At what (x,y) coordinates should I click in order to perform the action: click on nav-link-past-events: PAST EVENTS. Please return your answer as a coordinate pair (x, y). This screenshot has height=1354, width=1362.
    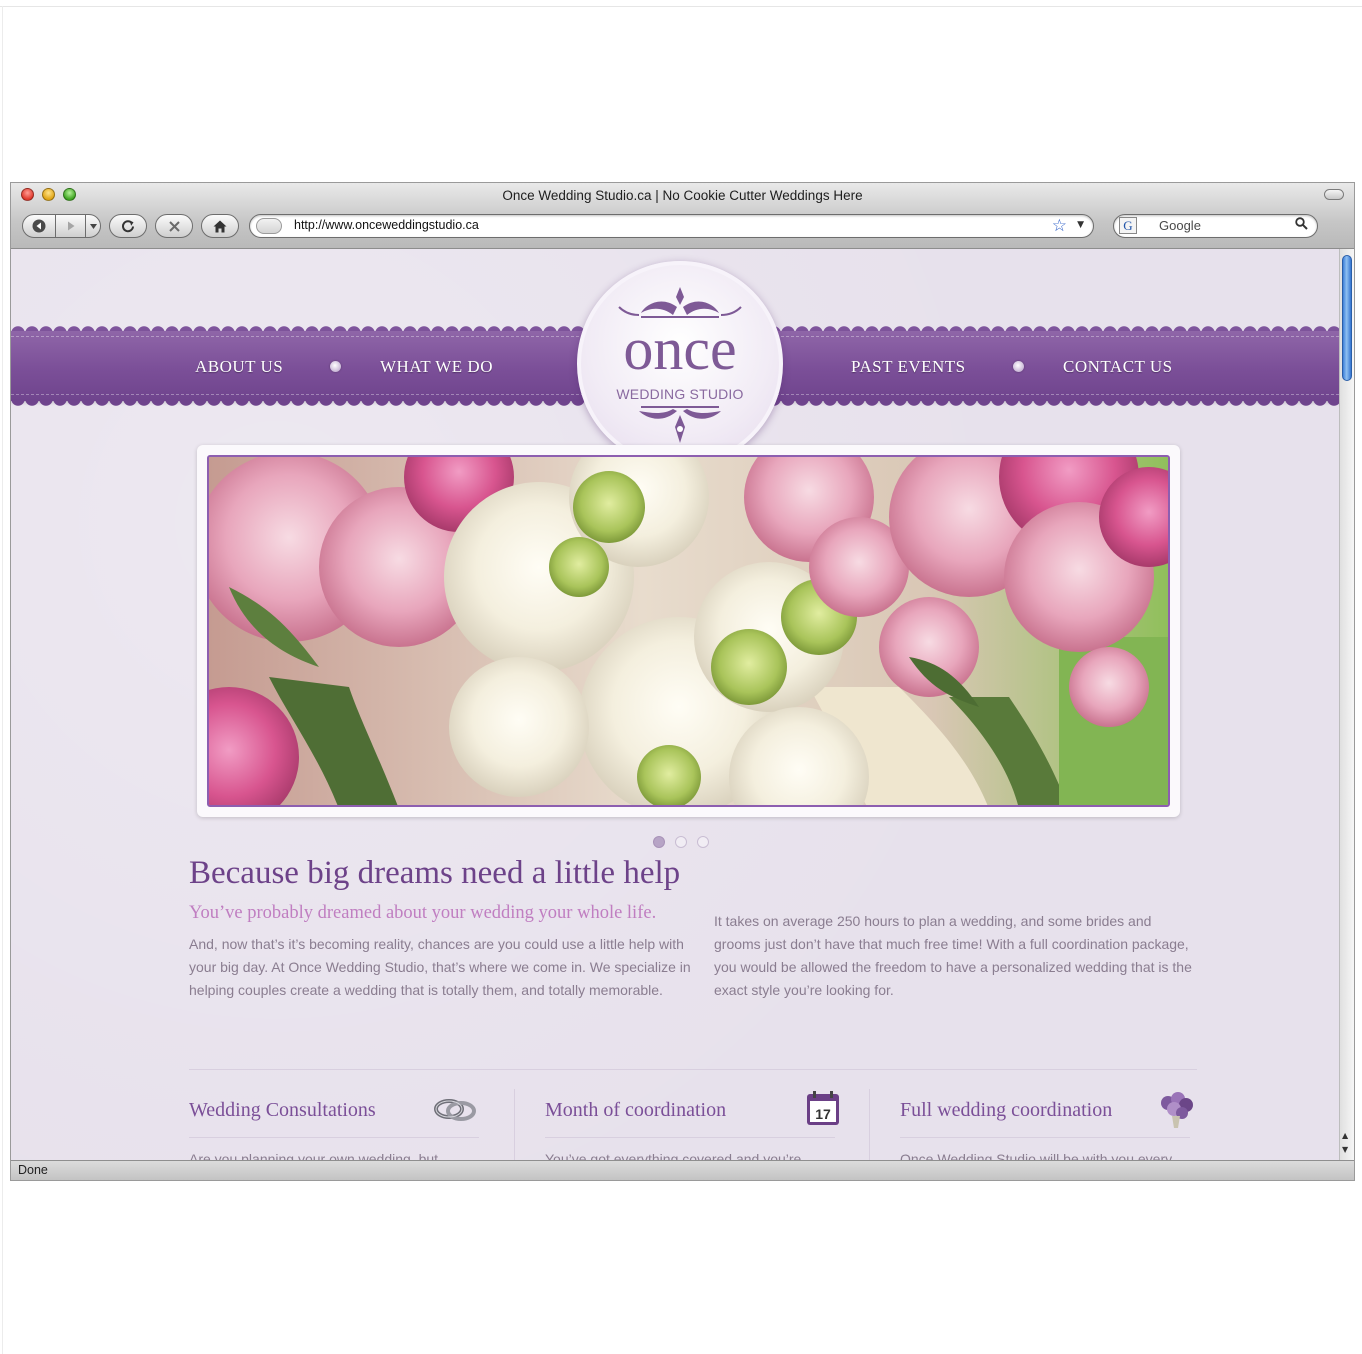
    Looking at the image, I should click on (908, 367).